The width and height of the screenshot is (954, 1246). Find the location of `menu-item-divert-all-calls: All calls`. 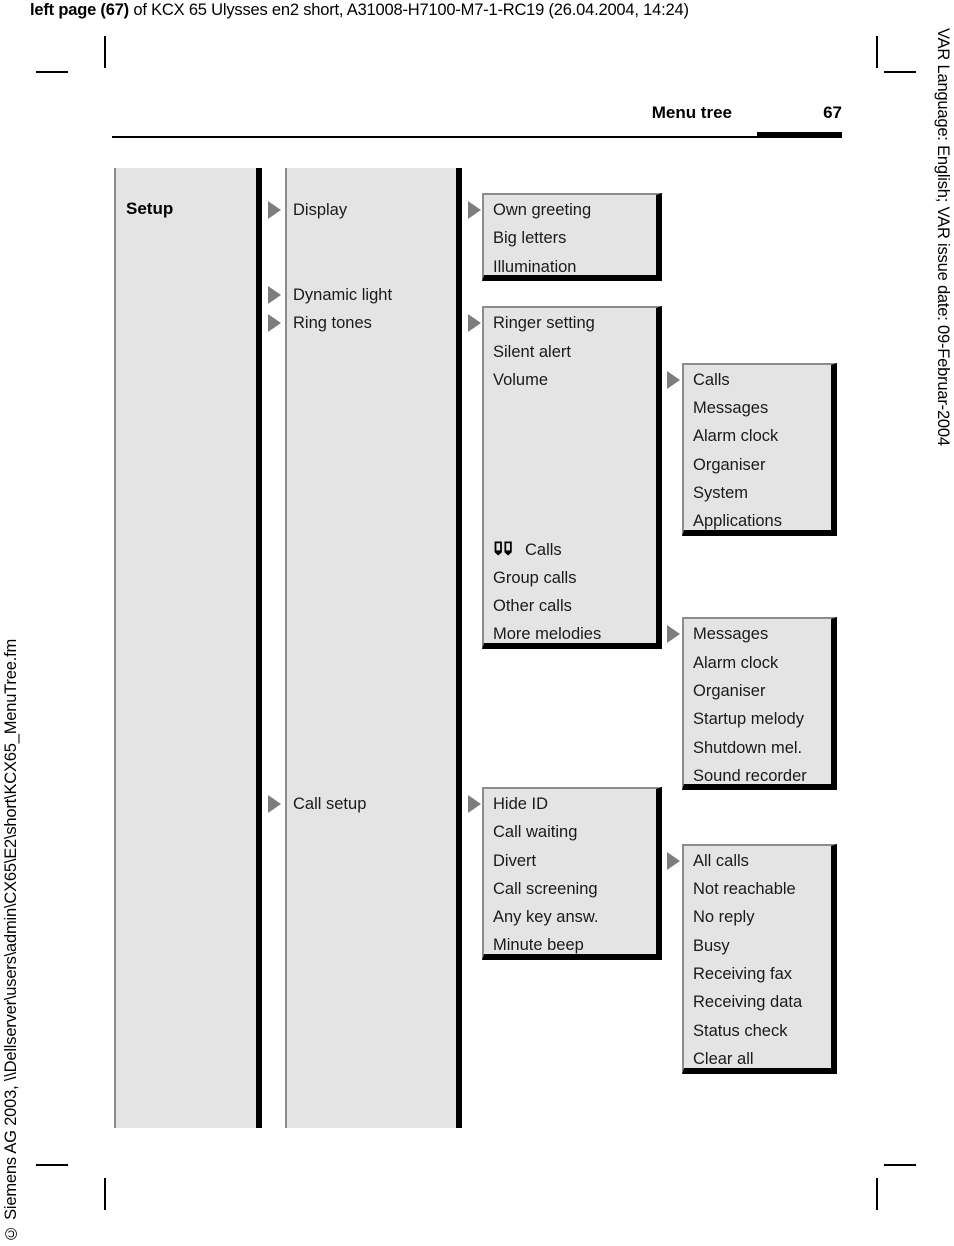

menu-item-divert-all-calls: All calls is located at coordinates (721, 861).